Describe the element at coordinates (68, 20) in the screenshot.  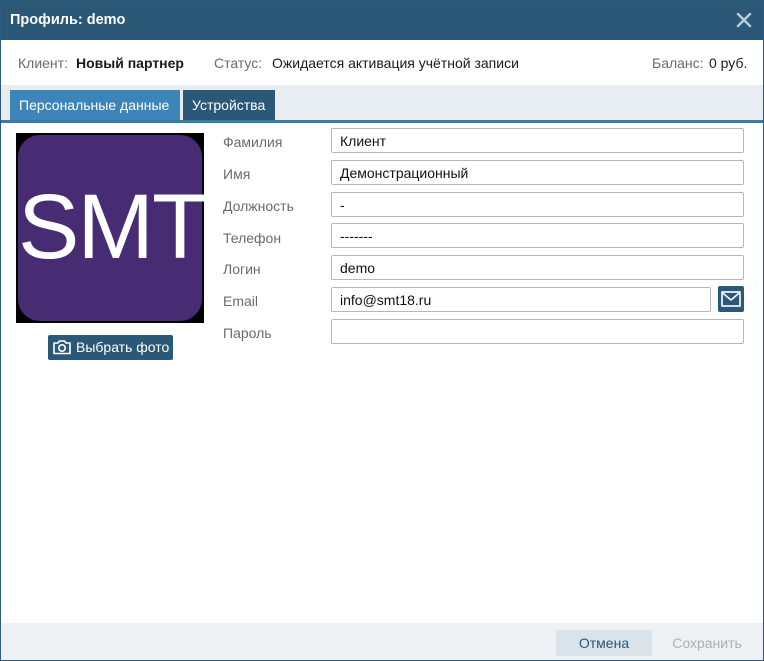
I see `dialog-title: Профиль: demo` at that location.